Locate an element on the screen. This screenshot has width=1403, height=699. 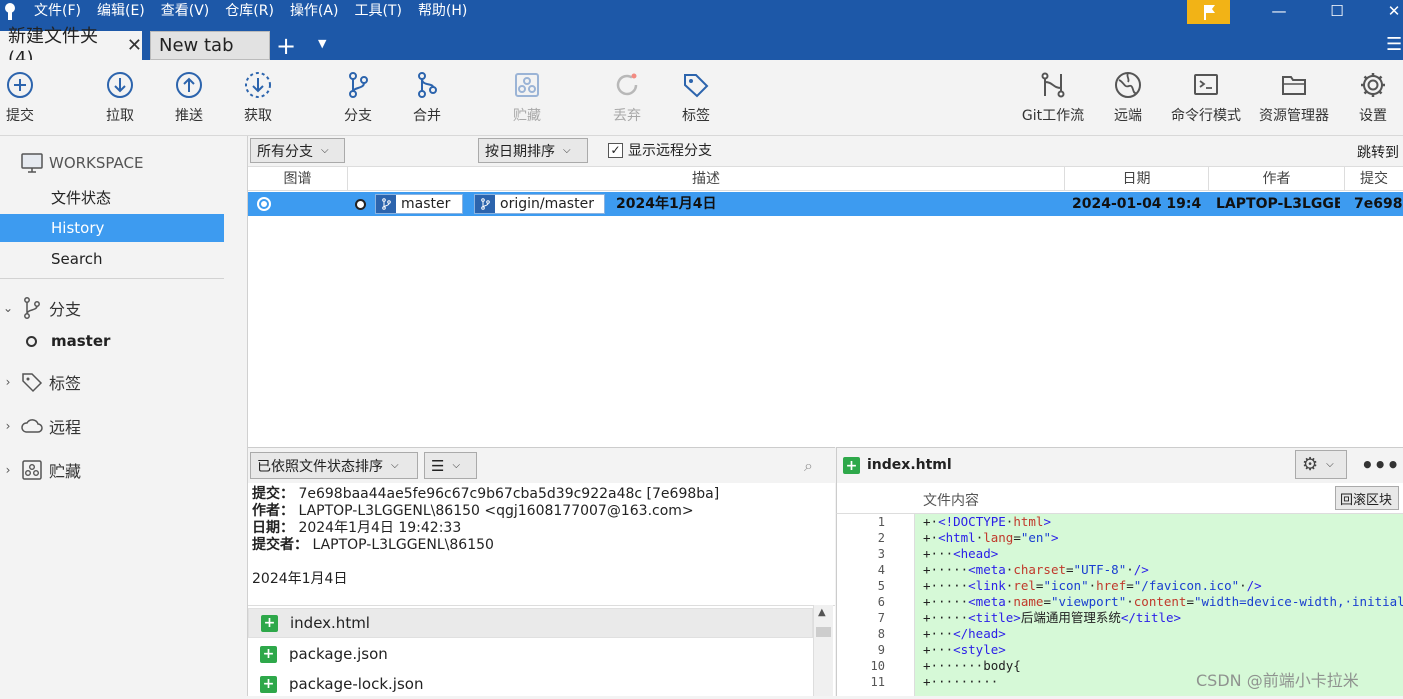
detail-date: 日期： 2024年1月4日 19:42:33 is located at coordinates (357, 528).